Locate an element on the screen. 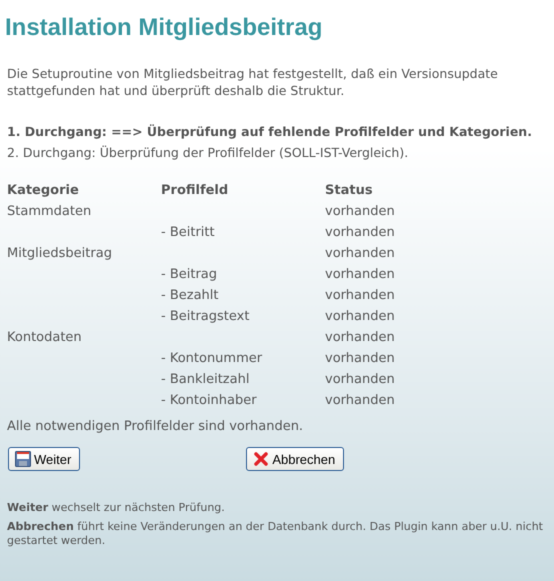 The height and width of the screenshot is (581, 554). table-cell: - Bankleitzahl is located at coordinates (205, 379).